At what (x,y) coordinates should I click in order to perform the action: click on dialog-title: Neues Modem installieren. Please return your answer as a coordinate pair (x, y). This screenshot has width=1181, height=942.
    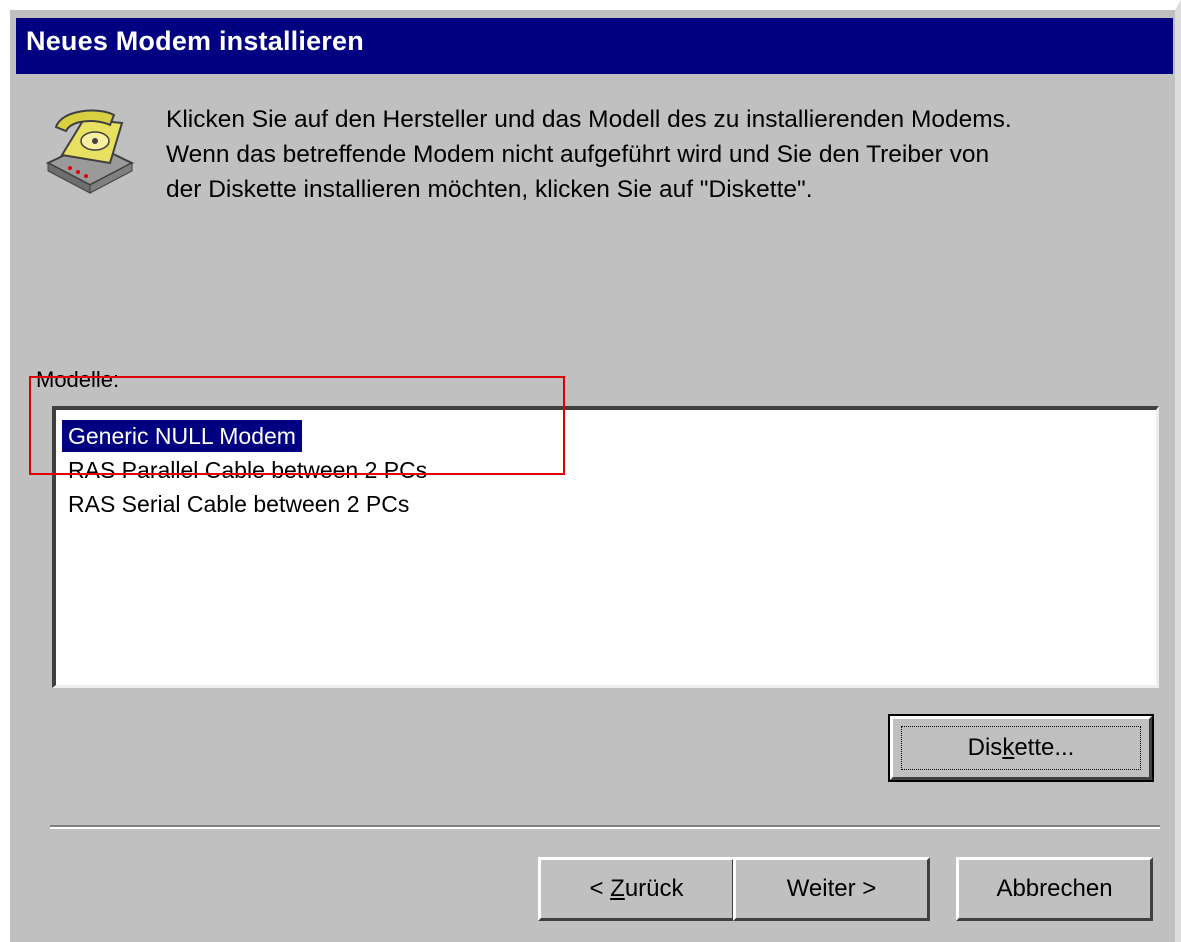
    Looking at the image, I should click on (195, 41).